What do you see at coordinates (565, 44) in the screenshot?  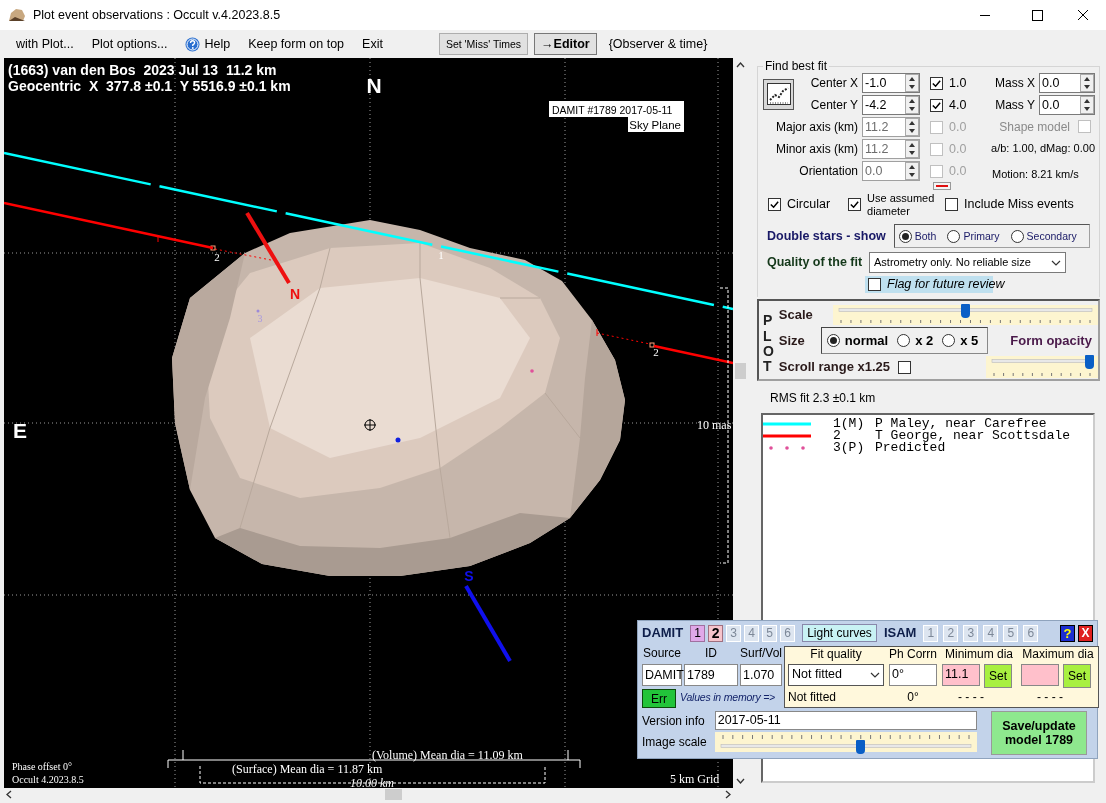 I see `editor-button: →Editor` at bounding box center [565, 44].